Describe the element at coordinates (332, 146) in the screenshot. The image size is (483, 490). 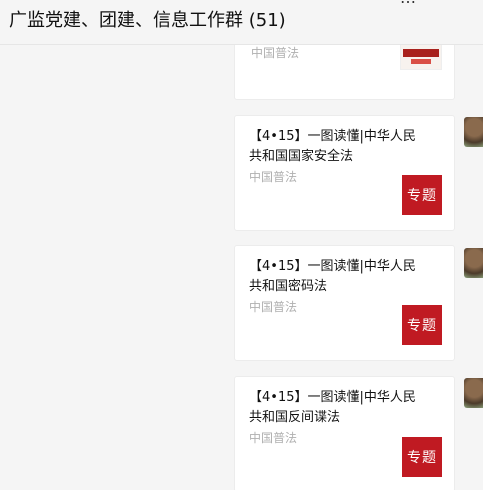
I see `article-title: 【4•15】一图读懂|中华人民共和国国家安全法` at that location.